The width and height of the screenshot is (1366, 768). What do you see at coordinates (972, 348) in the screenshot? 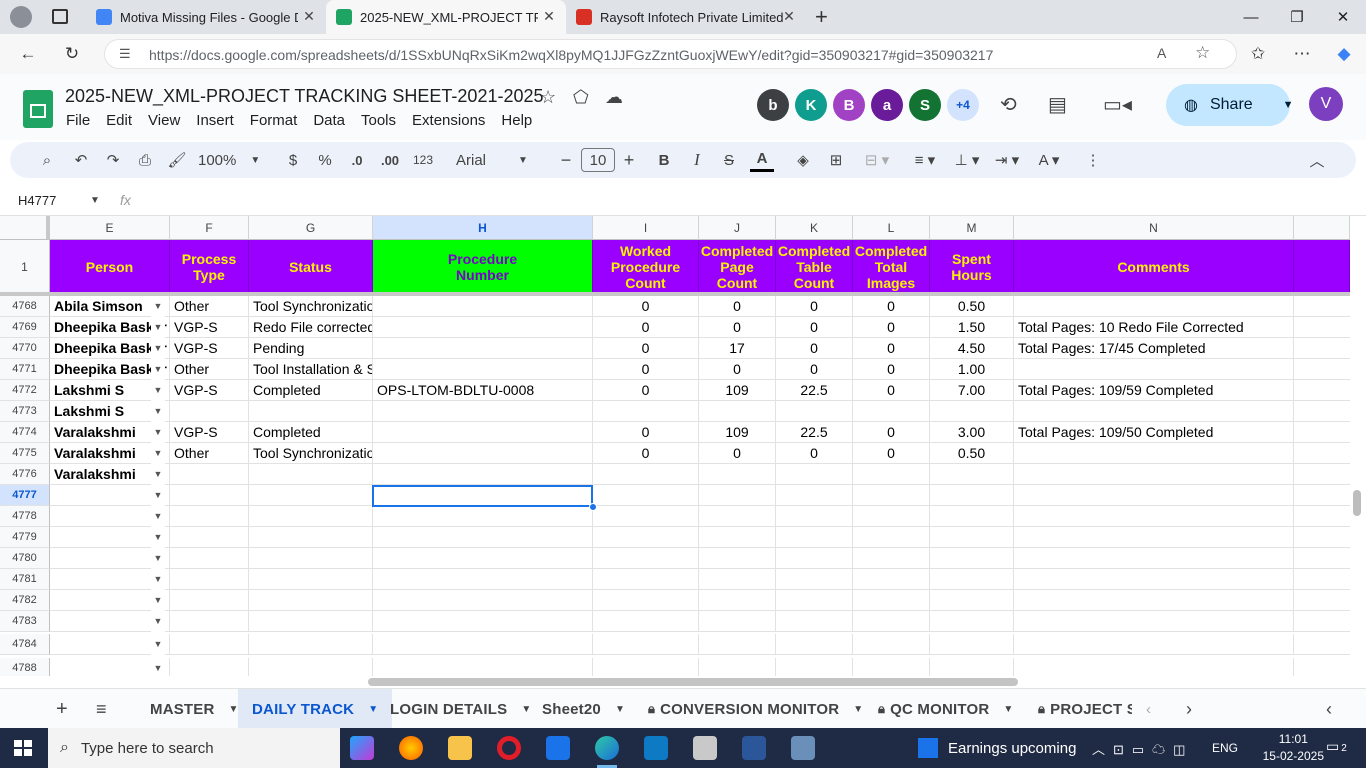
I see `table-cell: 4.50` at bounding box center [972, 348].